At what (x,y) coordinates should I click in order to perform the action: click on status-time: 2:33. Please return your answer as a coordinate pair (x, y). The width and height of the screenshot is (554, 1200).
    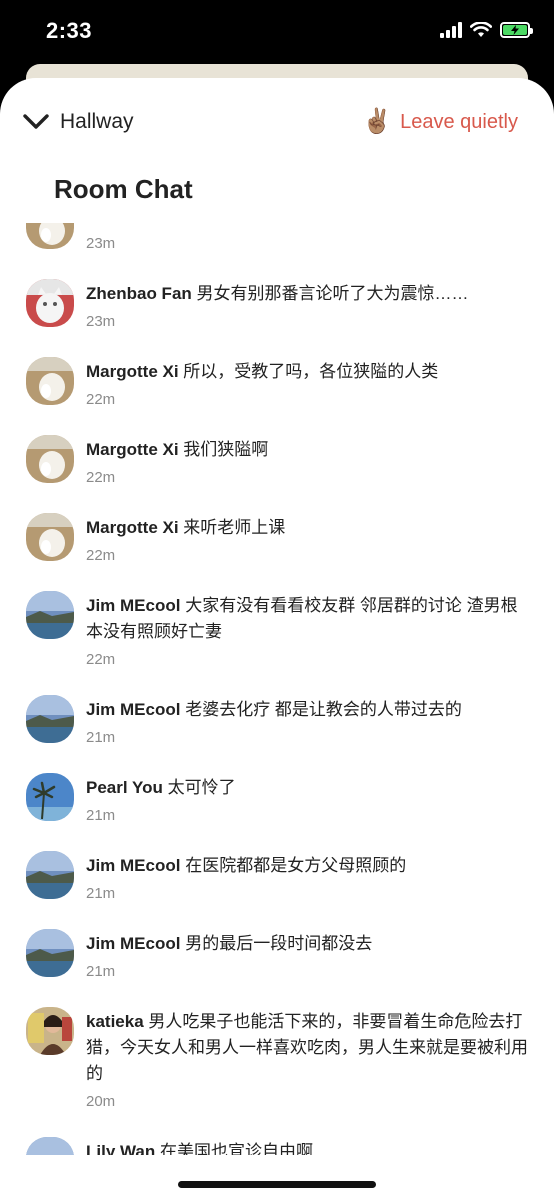
    Looking at the image, I should click on (69, 30).